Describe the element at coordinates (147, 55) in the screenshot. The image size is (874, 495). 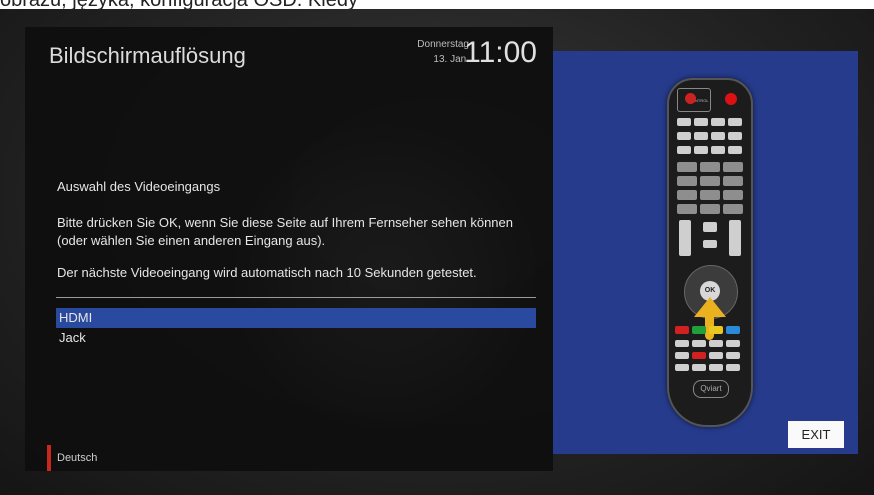
I see `page-title: Bildschirmauflösung` at that location.